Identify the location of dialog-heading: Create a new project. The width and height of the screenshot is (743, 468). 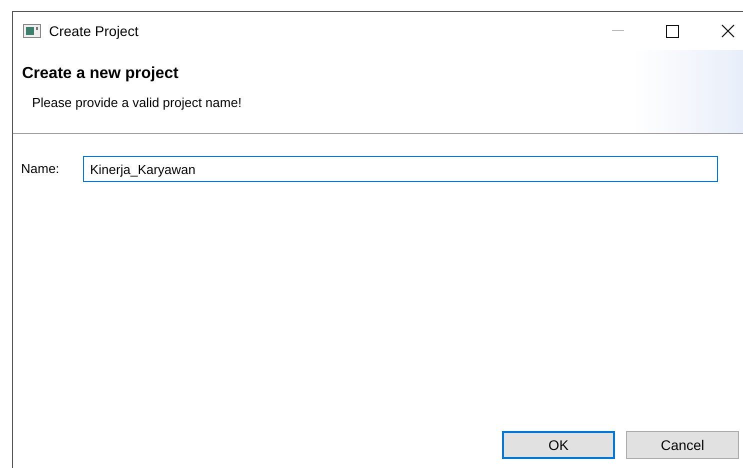
(100, 74).